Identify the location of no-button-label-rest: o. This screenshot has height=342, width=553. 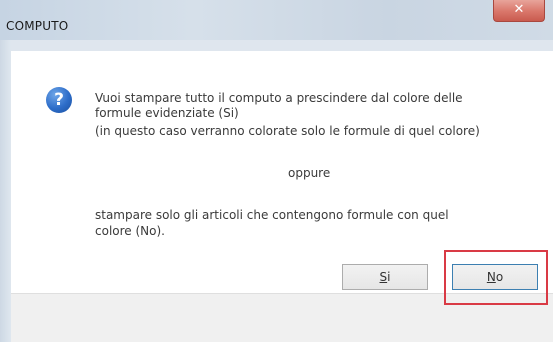
(499, 277).